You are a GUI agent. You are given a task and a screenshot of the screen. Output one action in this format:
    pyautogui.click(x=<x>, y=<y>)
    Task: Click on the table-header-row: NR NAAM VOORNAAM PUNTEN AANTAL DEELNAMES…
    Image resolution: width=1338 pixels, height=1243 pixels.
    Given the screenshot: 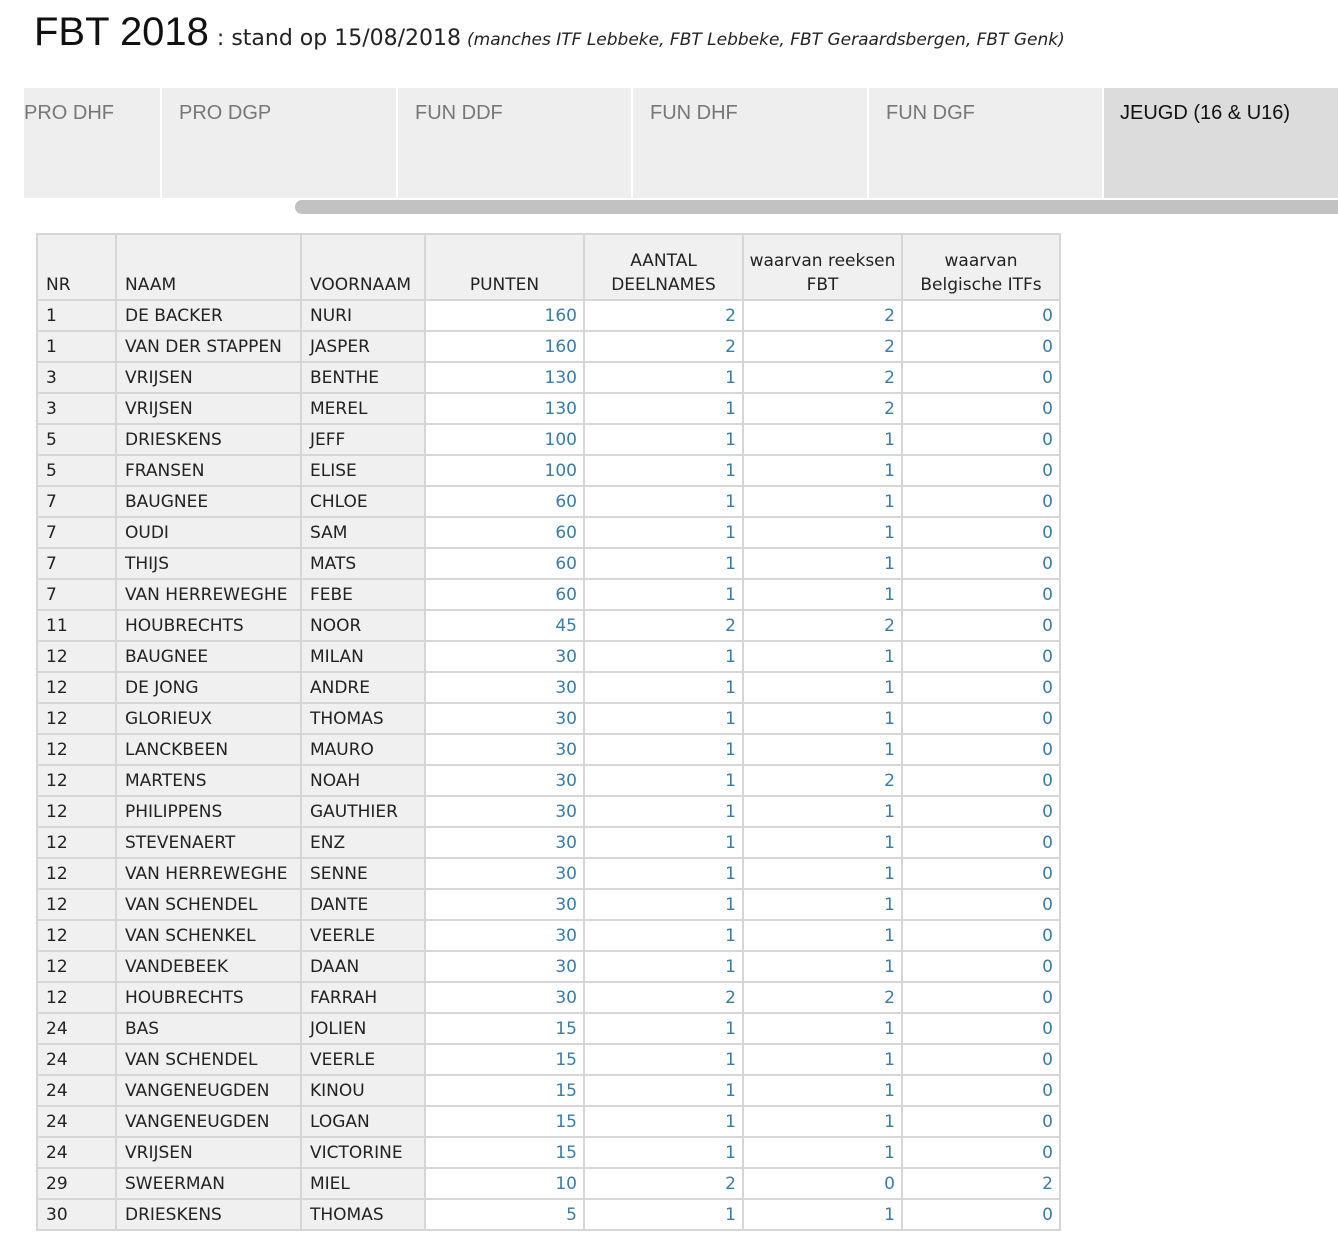 What is the action you would take?
    pyautogui.click(x=548, y=267)
    